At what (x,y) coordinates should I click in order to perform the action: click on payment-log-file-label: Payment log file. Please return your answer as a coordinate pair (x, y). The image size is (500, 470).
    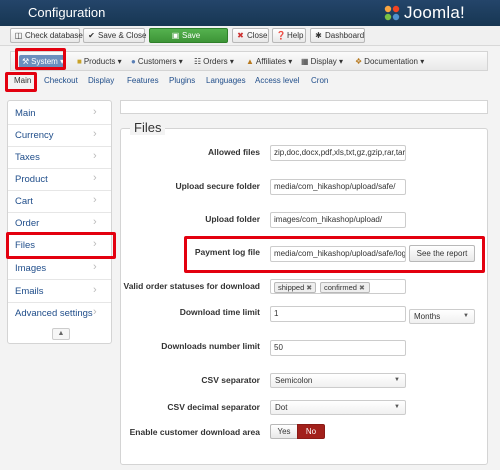
    Looking at the image, I should click on (227, 252).